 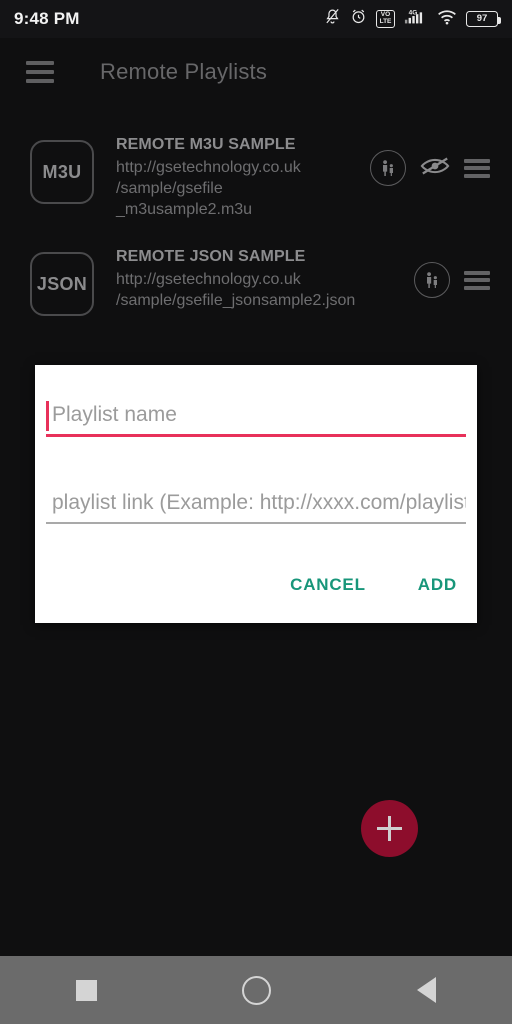 I want to click on recents-button, so click(x=86, y=990).